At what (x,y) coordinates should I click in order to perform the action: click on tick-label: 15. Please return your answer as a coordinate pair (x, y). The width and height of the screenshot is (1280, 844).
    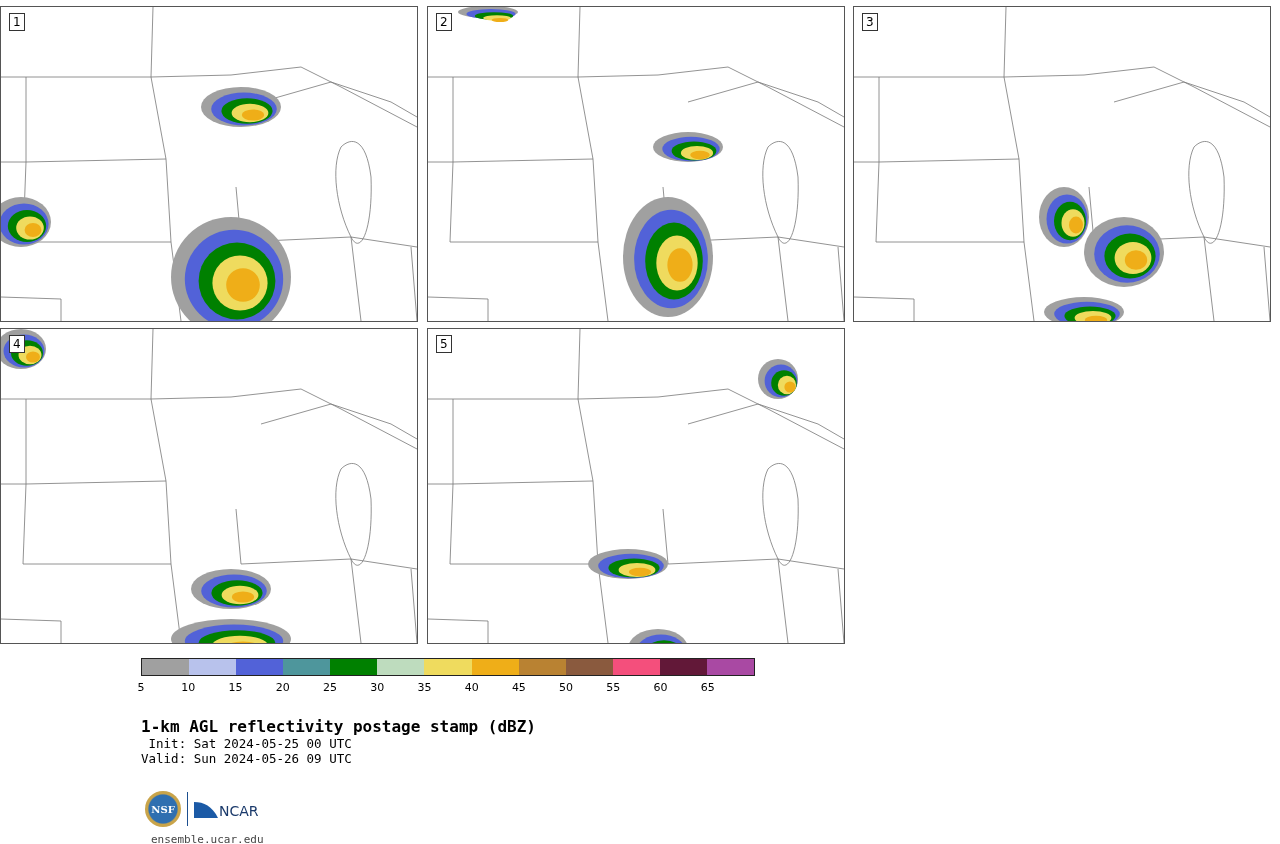
    Looking at the image, I should click on (235, 687).